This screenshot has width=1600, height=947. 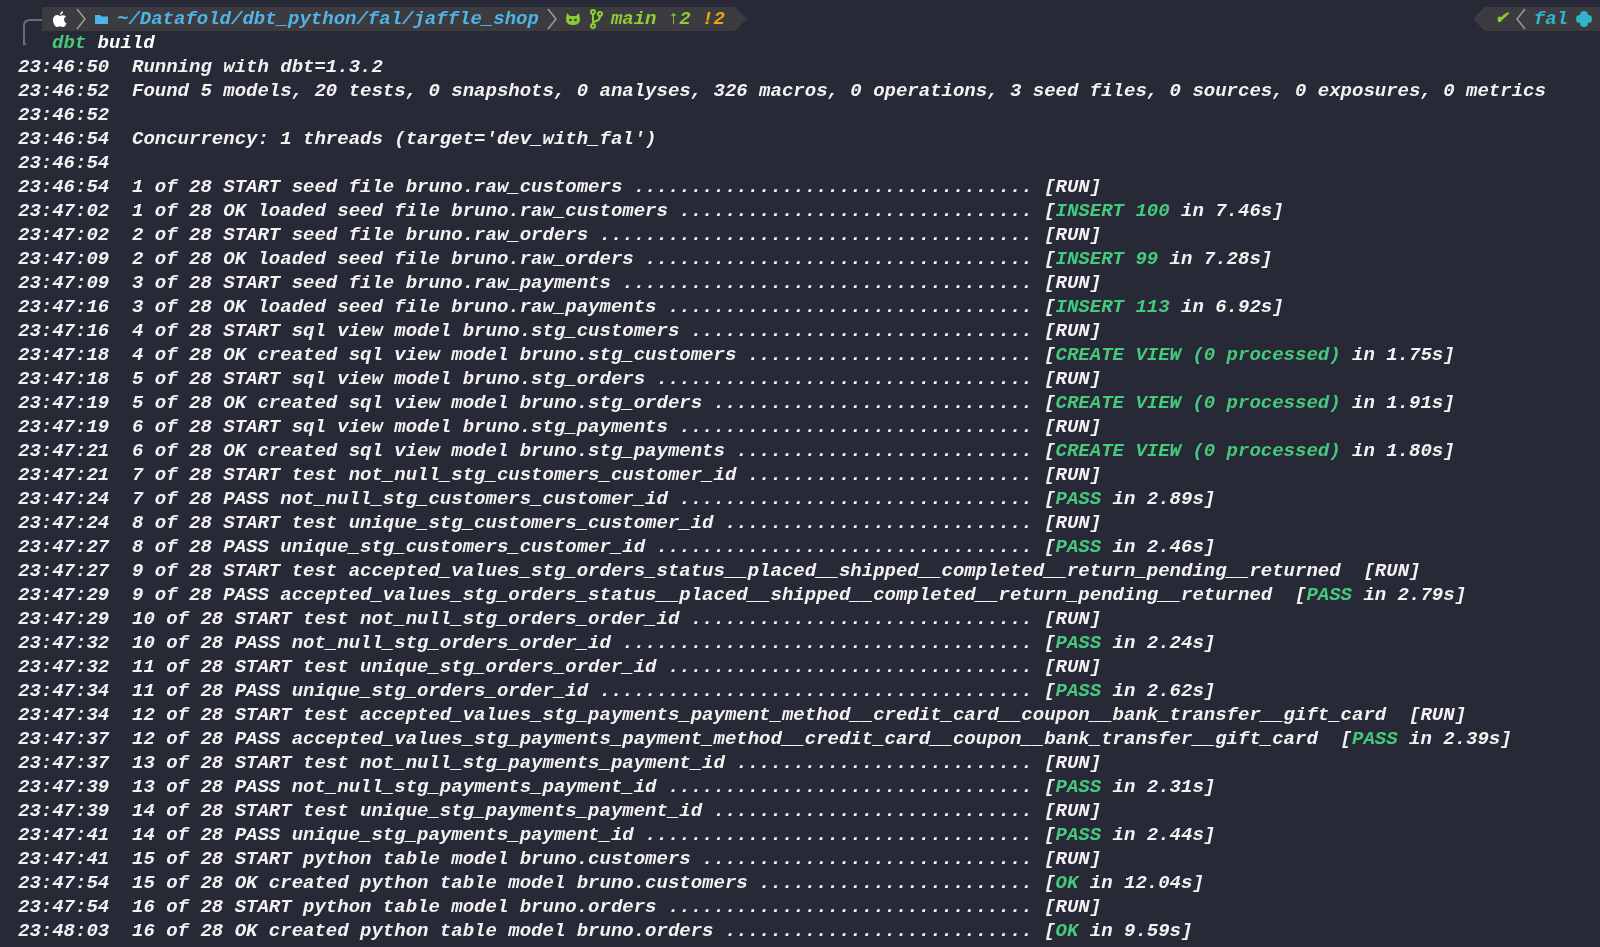 I want to click on log-message: 12 of 28 START test accepted_values_stg_payments_payment_method__credit_card__coupon__bank_transfer__gift_card, so click(x=759, y=715).